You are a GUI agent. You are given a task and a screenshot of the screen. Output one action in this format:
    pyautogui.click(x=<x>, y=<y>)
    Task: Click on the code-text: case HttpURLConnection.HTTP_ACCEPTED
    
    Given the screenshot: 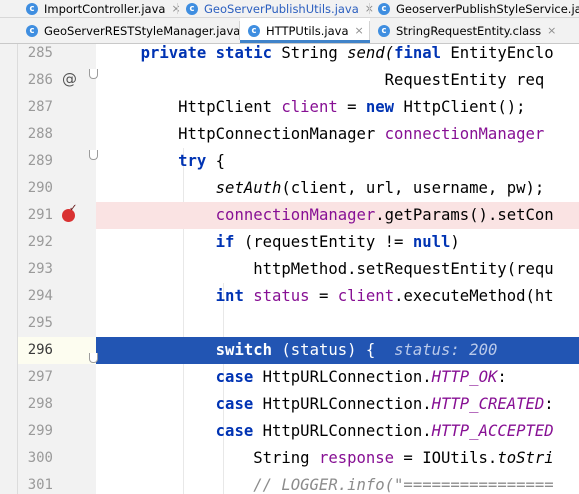 What is the action you would take?
    pyautogui.click(x=328, y=431)
    